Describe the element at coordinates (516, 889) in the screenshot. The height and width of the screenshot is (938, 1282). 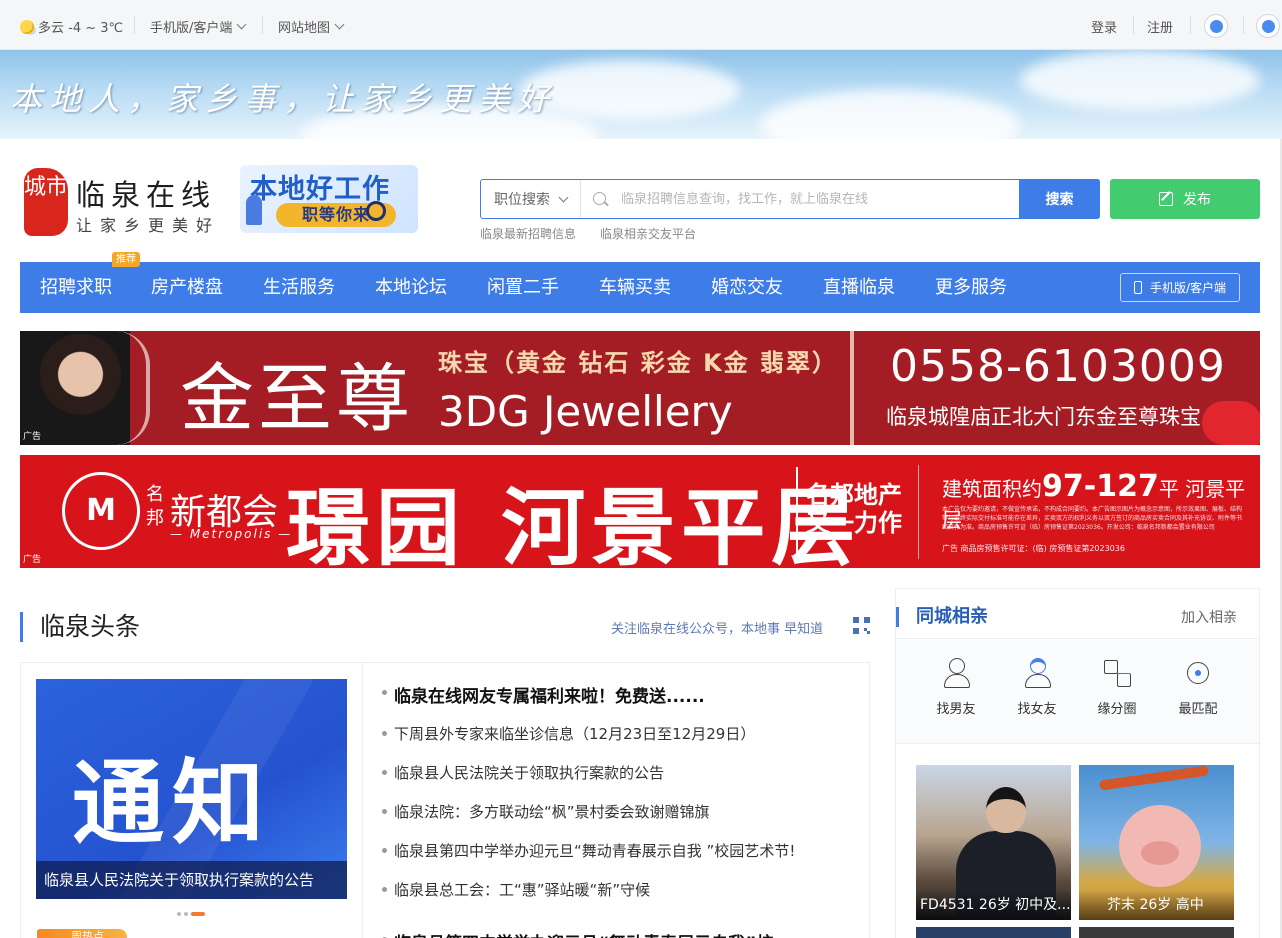
I see `headline-item: 临泉县总工会：工“惠”驿站暖“新”守候` at that location.